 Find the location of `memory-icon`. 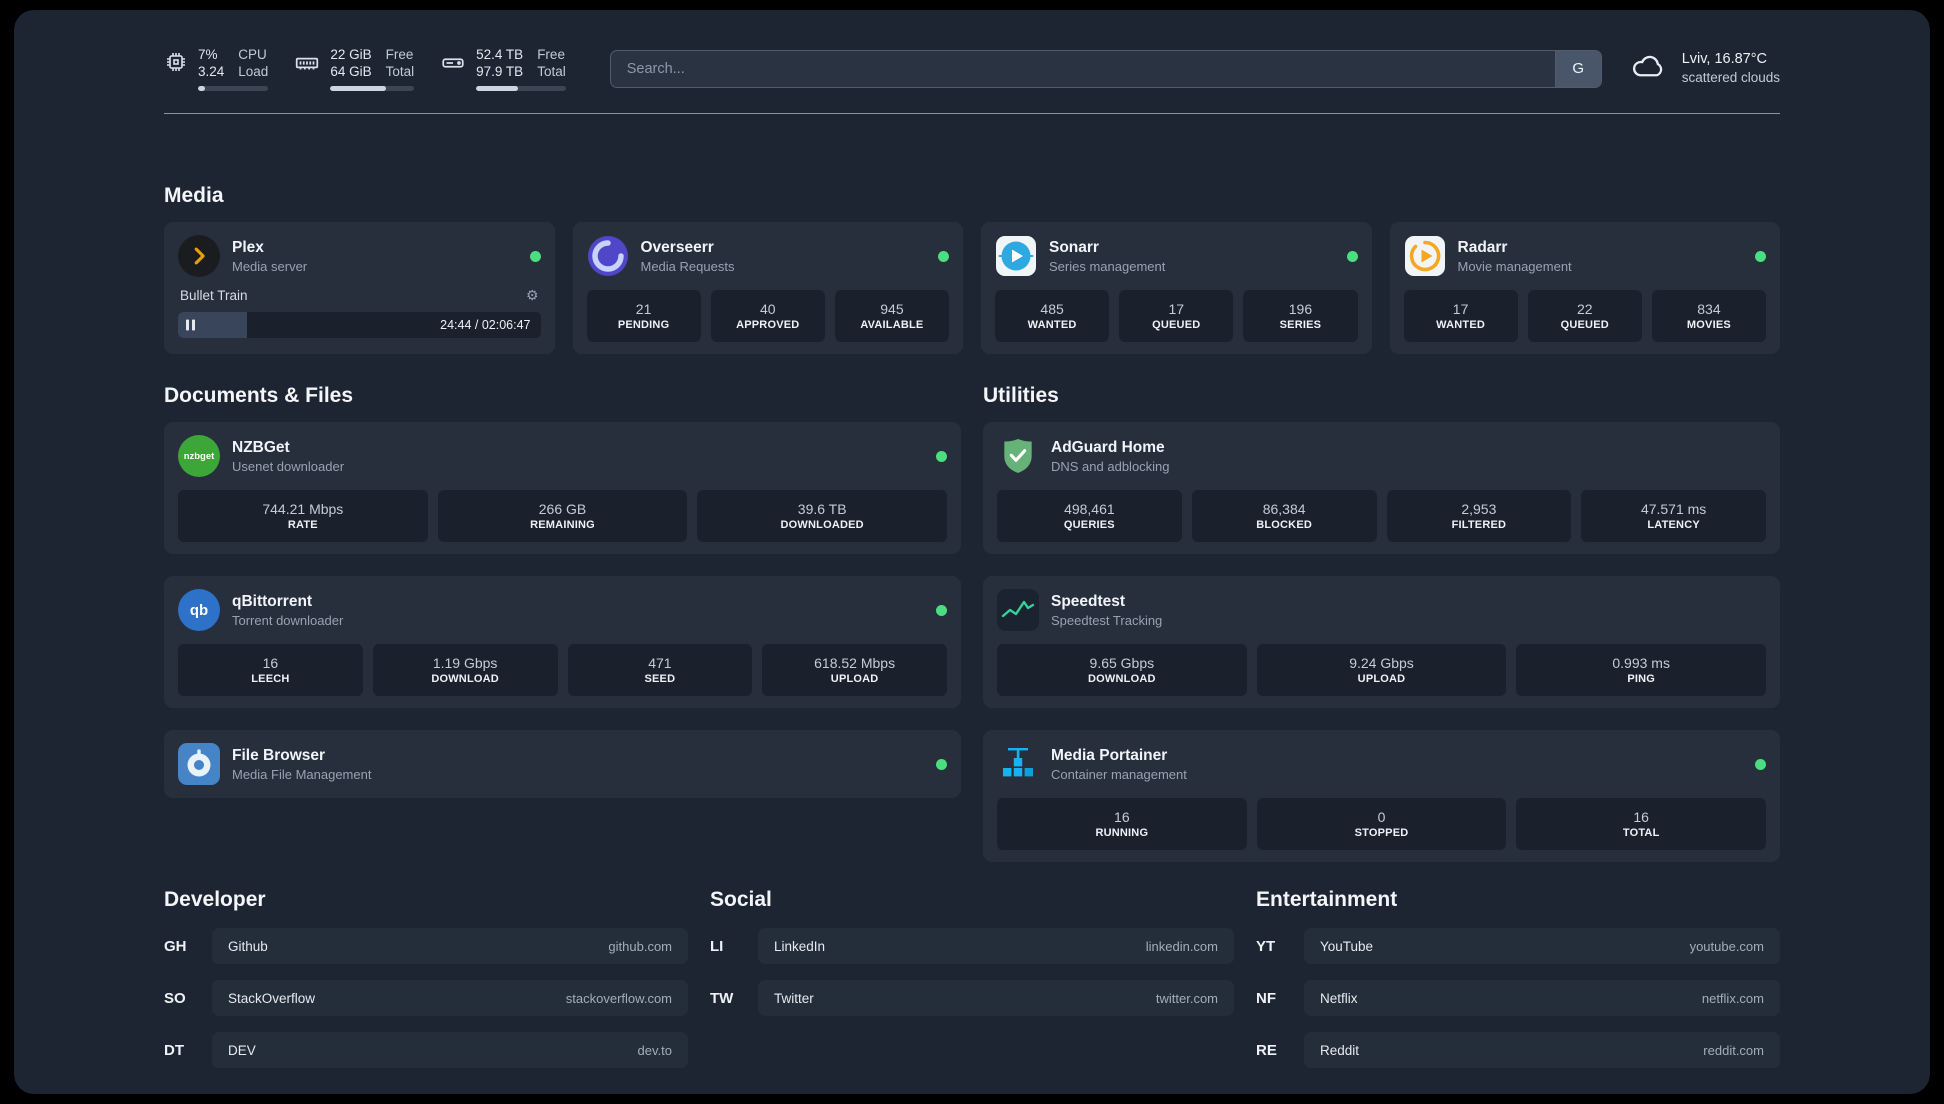

memory-icon is located at coordinates (307, 65).